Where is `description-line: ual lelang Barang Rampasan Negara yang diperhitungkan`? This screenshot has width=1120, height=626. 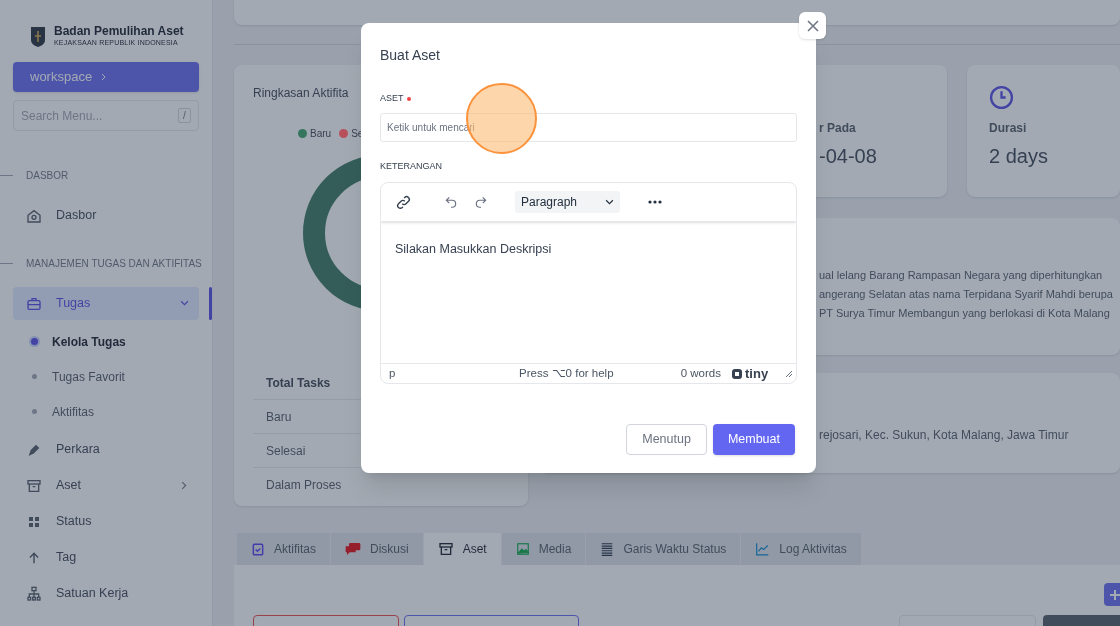
description-line: ual lelang Barang Rampasan Negara yang diperhitungkan is located at coordinates (961, 275).